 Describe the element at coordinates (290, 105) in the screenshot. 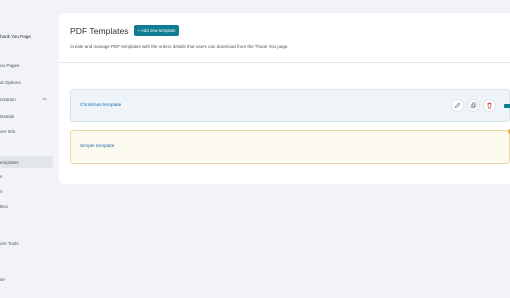

I see `template-card: Christmas template` at that location.